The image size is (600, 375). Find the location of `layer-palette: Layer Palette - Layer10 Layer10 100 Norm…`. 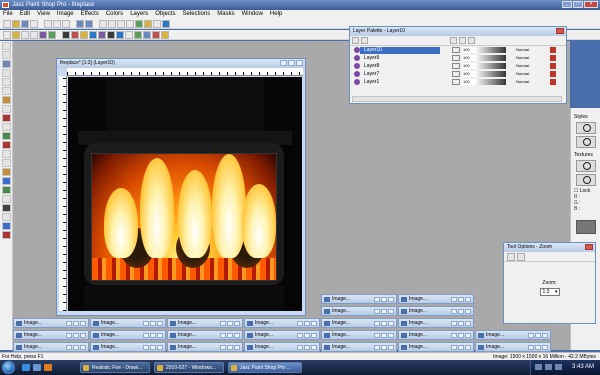

layer-palette: Layer Palette - Layer10 Layer10 100 Norm… is located at coordinates (458, 65).